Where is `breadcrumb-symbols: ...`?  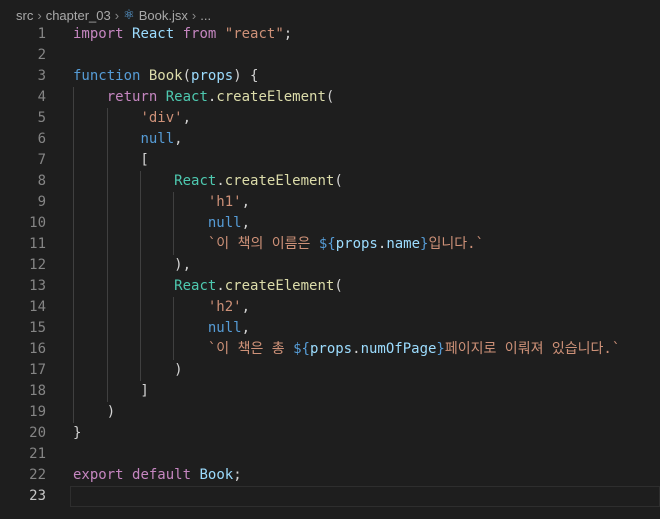
breadcrumb-symbols: ... is located at coordinates (205, 15).